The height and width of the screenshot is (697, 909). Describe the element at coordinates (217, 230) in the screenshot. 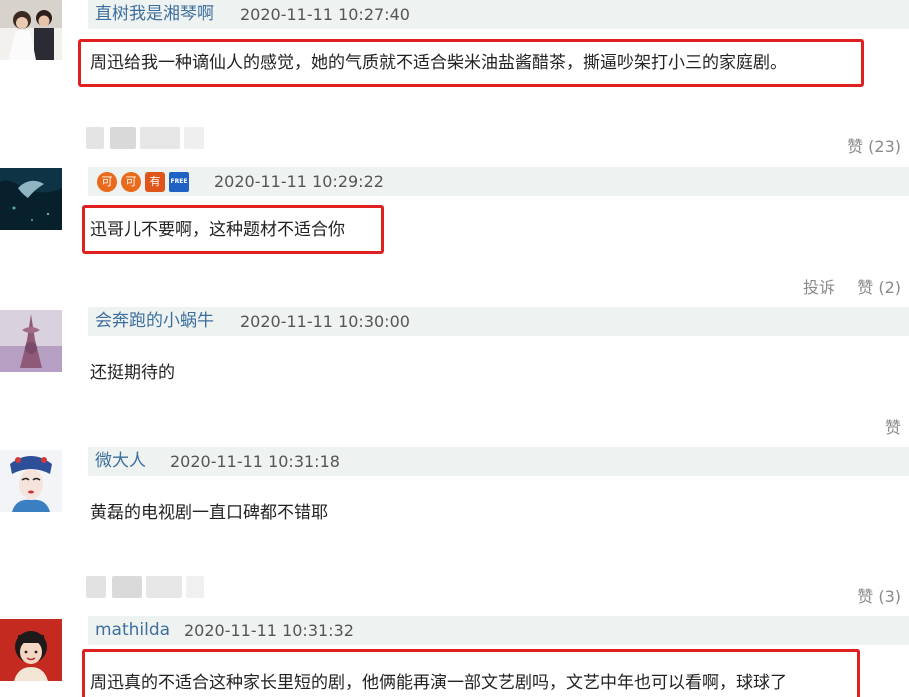

I see `comment-text: 迅哥儿不要啊，这种题材不适合你` at that location.